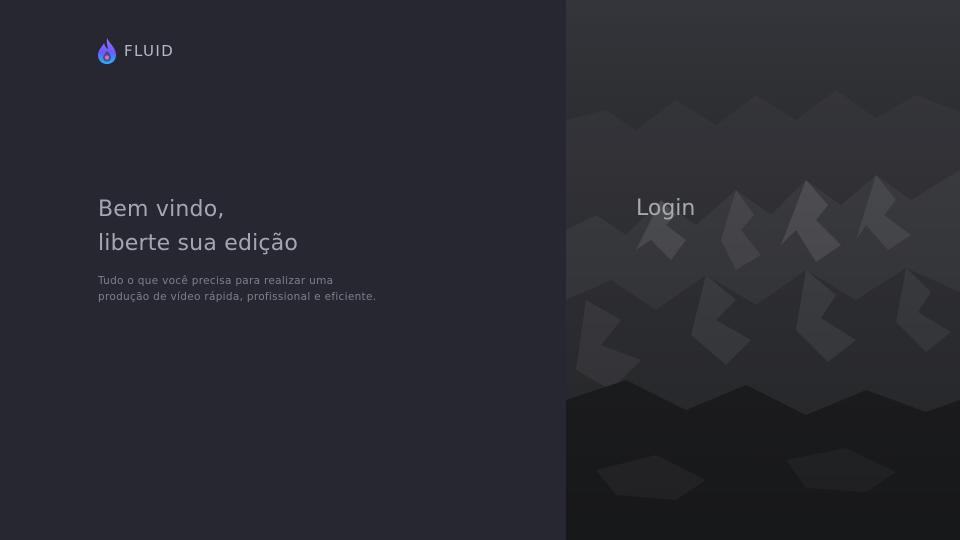  I want to click on login-heading: Login, so click(666, 208).